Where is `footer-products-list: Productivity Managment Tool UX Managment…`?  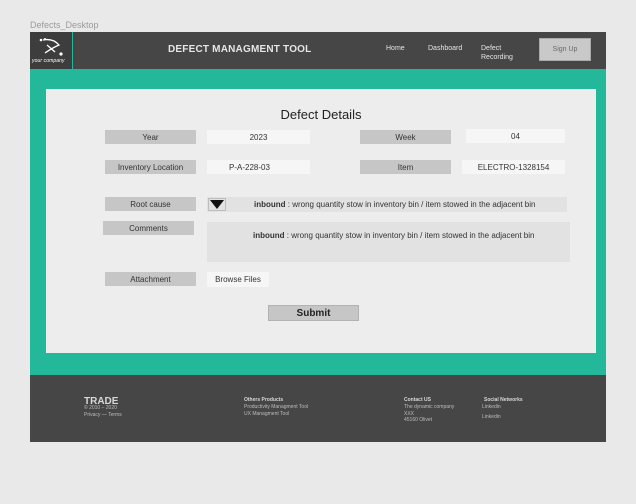 footer-products-list: Productivity Managment Tool UX Managment… is located at coordinates (276, 410).